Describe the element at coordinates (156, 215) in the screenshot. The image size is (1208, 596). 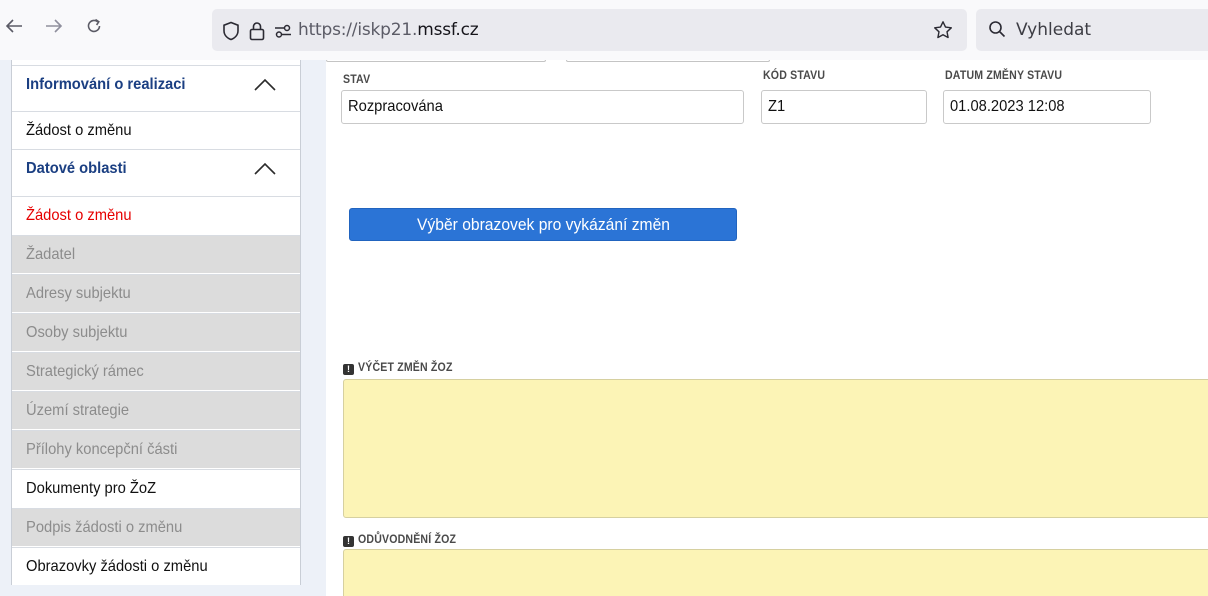
I see `sidebar-item-zadost-o-zmenu-active: Žádost o změnu` at that location.